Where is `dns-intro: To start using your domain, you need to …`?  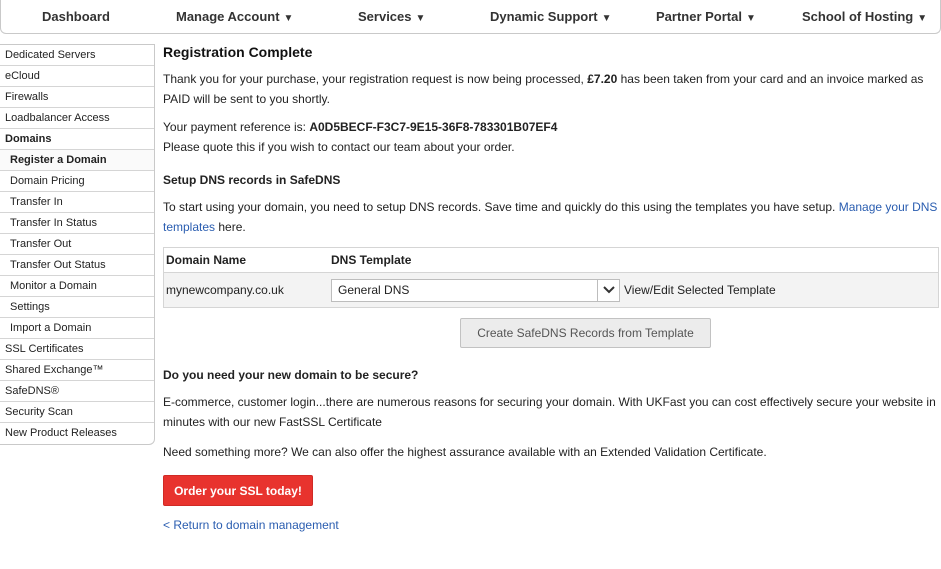
dns-intro: To start using your domain, you need to … is located at coordinates (550, 217).